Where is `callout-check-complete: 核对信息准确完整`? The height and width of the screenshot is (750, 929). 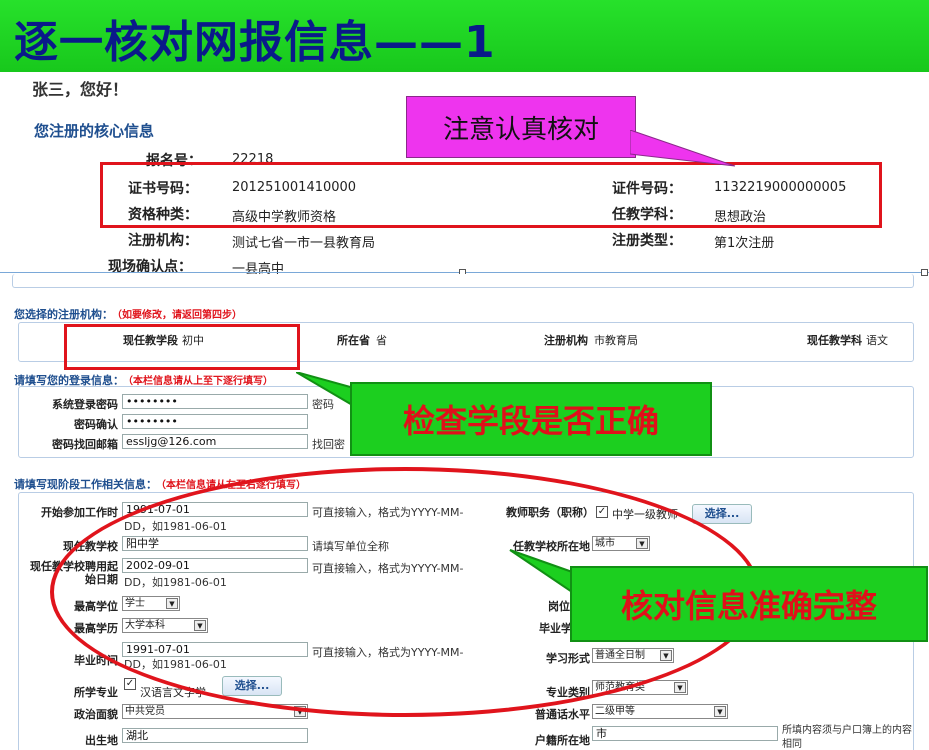 callout-check-complete: 核对信息准确完整 is located at coordinates (749, 604).